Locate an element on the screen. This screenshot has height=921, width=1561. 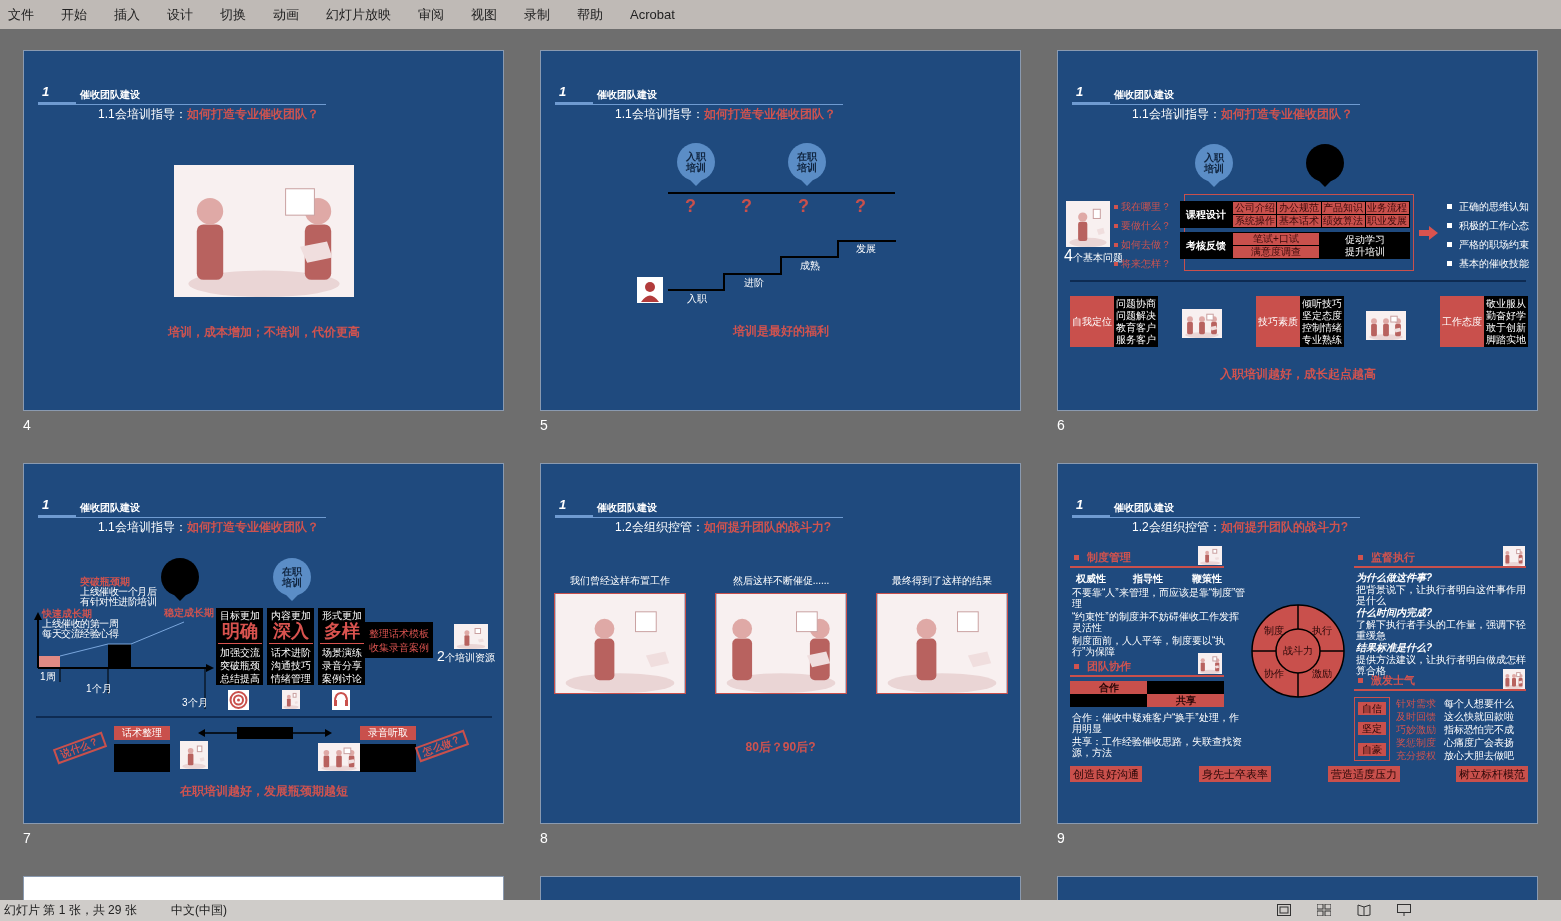
tick-label: 1周 is located at coordinates (48, 677).